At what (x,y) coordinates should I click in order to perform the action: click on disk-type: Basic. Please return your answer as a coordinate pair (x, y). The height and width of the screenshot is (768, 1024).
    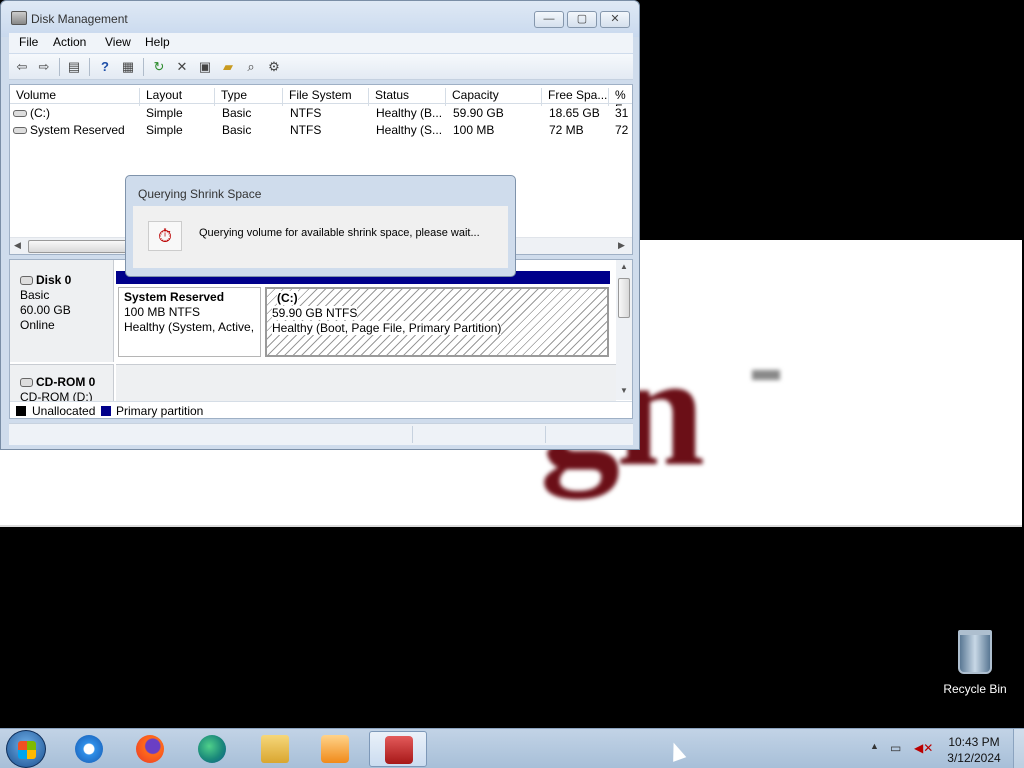
    Looking at the image, I should click on (35, 295).